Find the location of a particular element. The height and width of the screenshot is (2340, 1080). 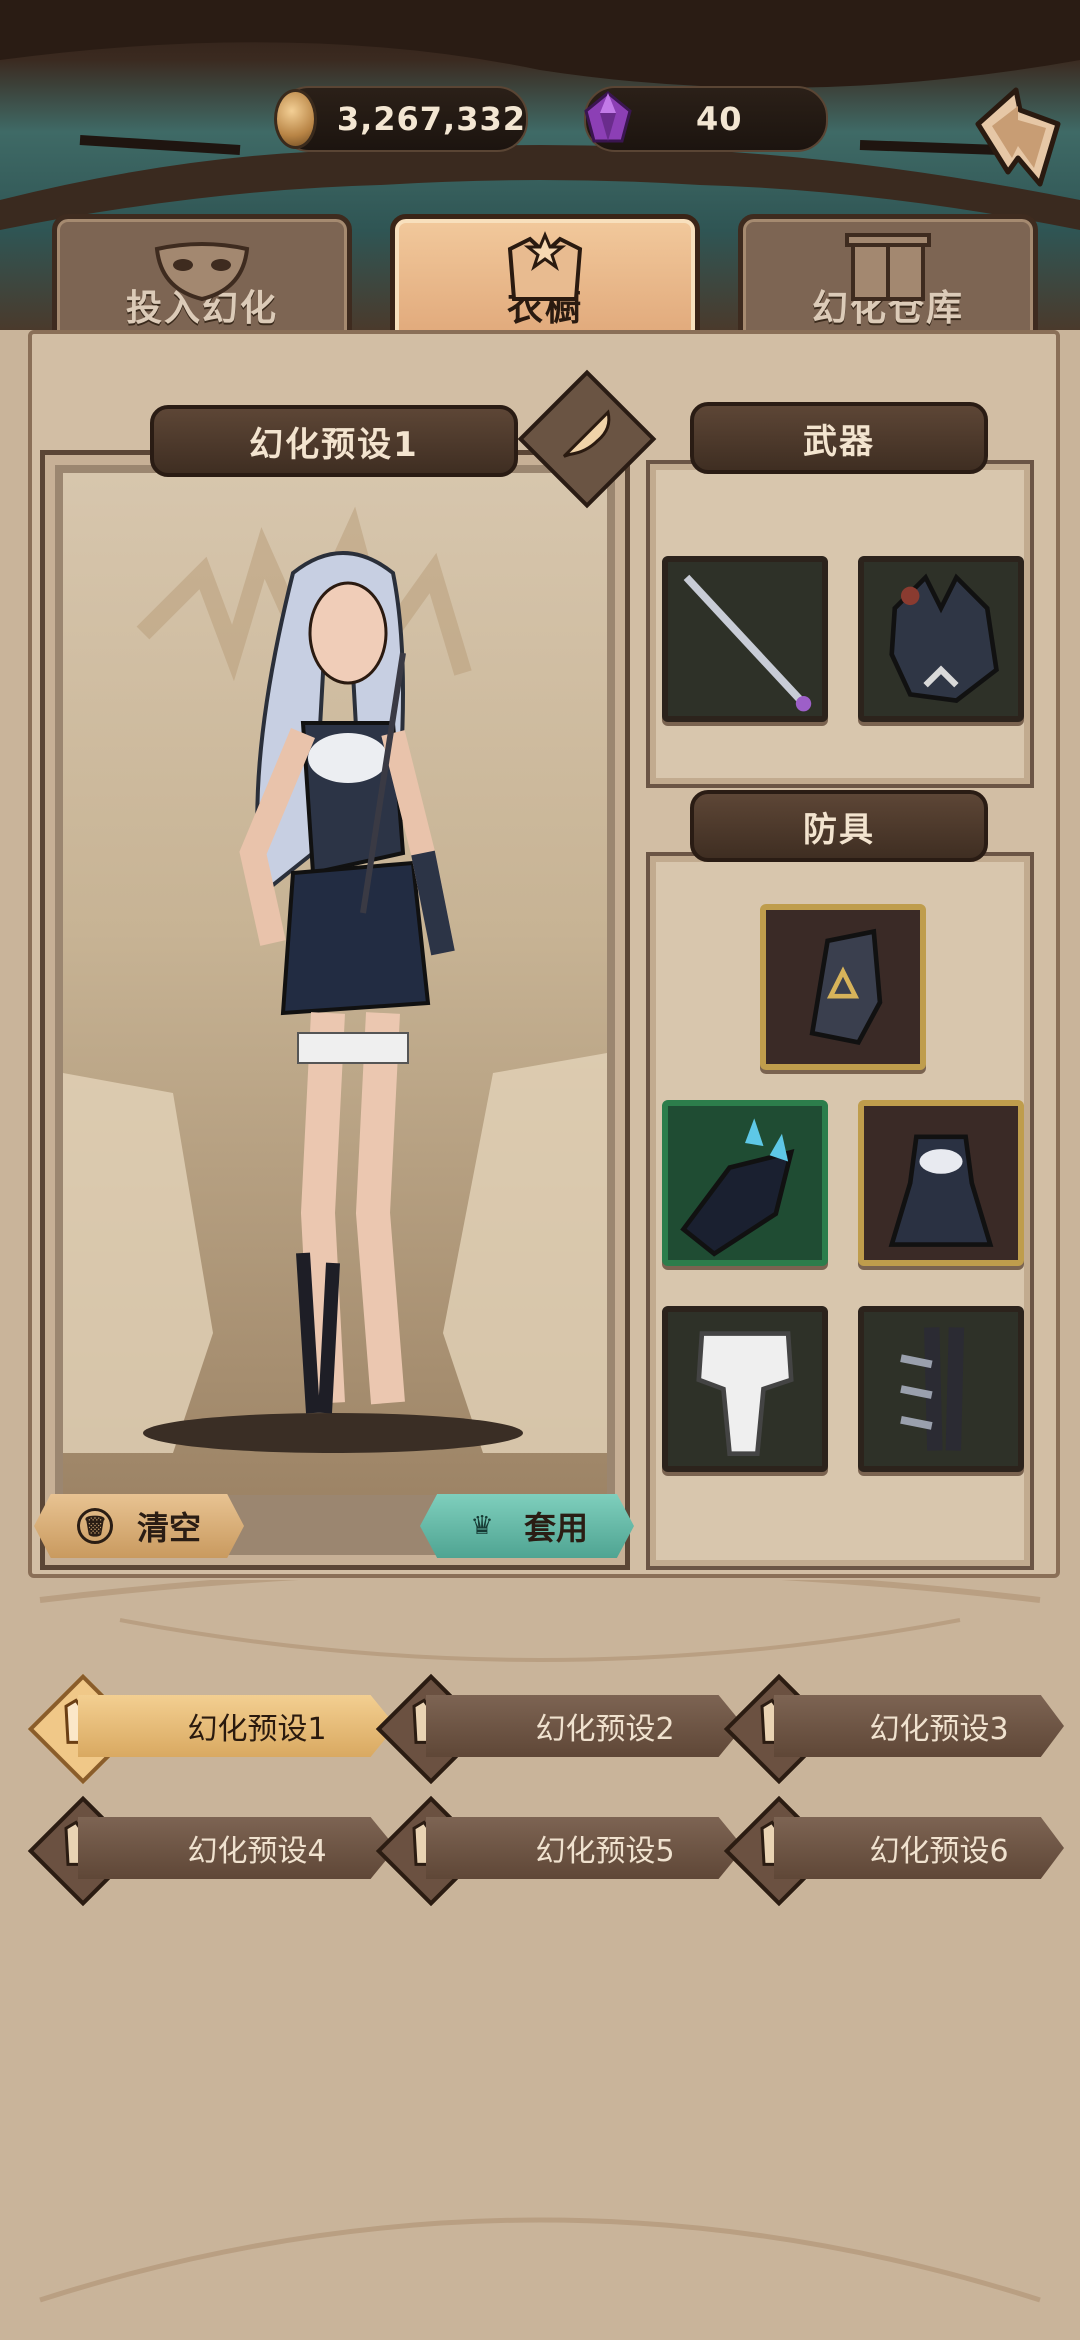

mask-icon is located at coordinates (202, 272).